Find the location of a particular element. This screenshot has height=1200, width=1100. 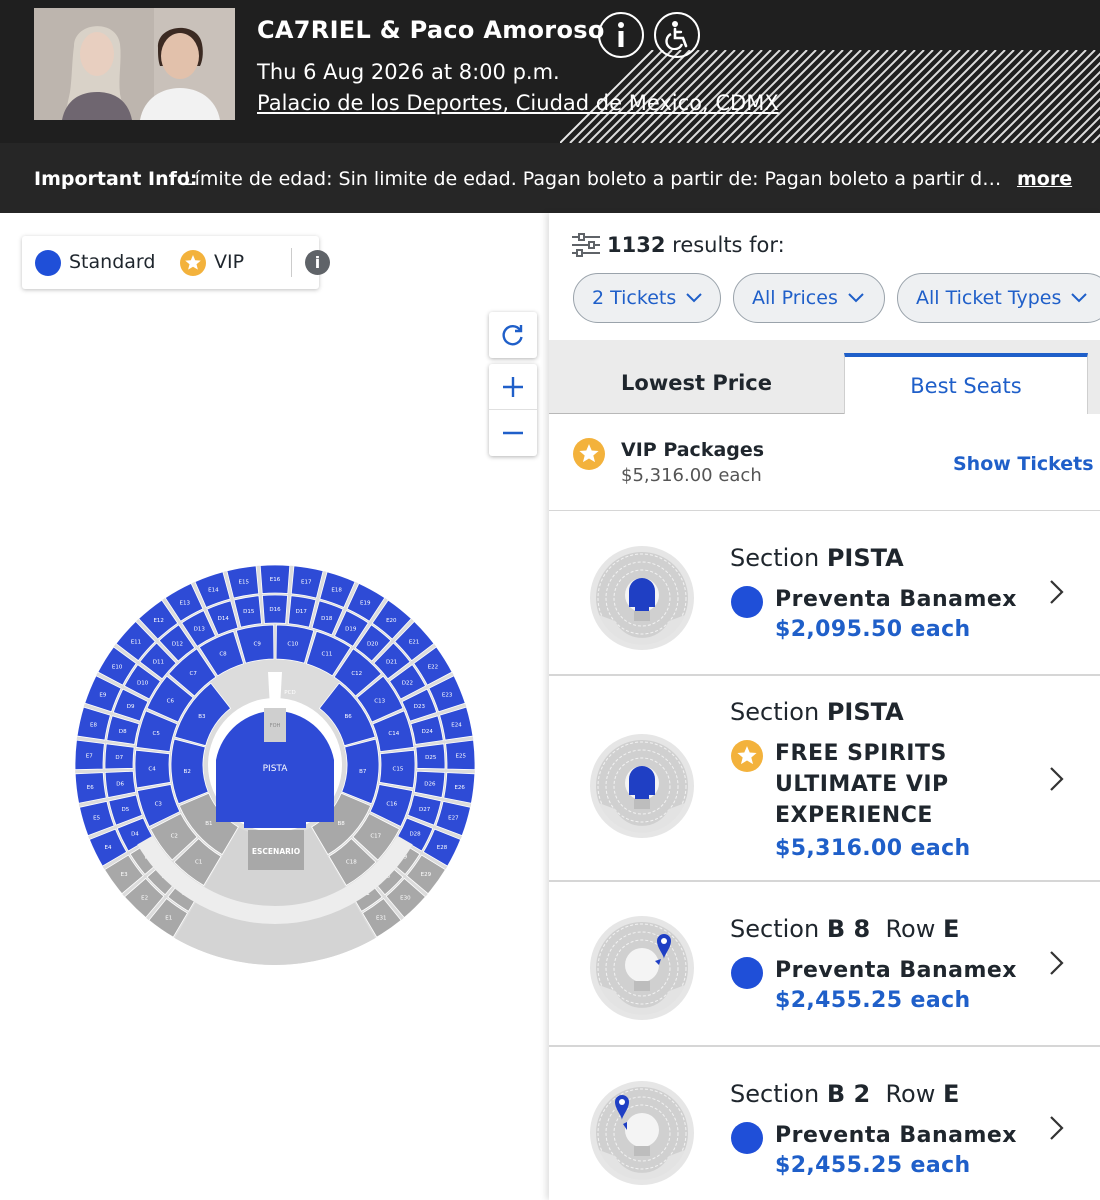

info-icon is located at coordinates (621, 34).